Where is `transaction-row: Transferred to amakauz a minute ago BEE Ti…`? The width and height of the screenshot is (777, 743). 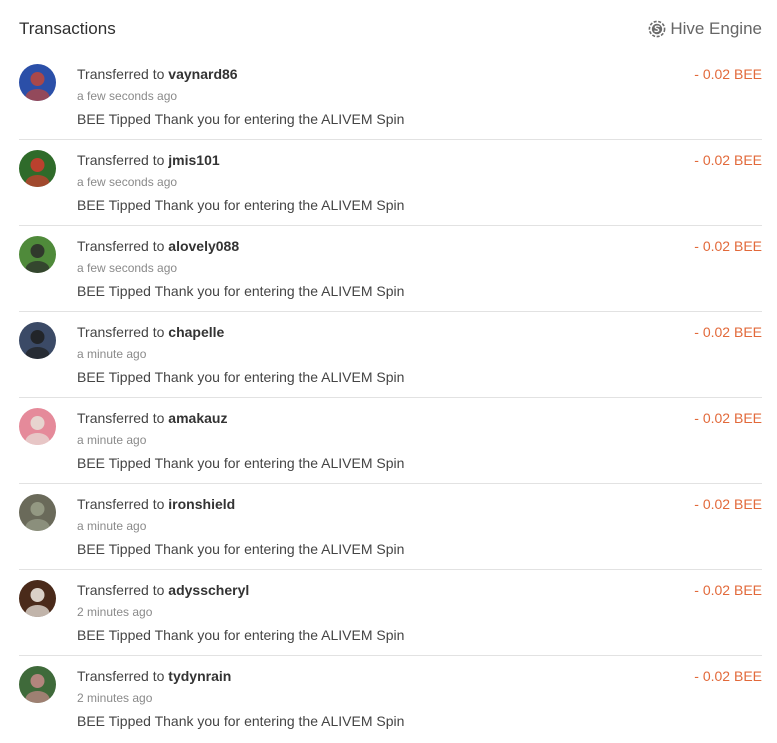 transaction-row: Transferred to amakauz a minute ago BEE Ti… is located at coordinates (390, 441).